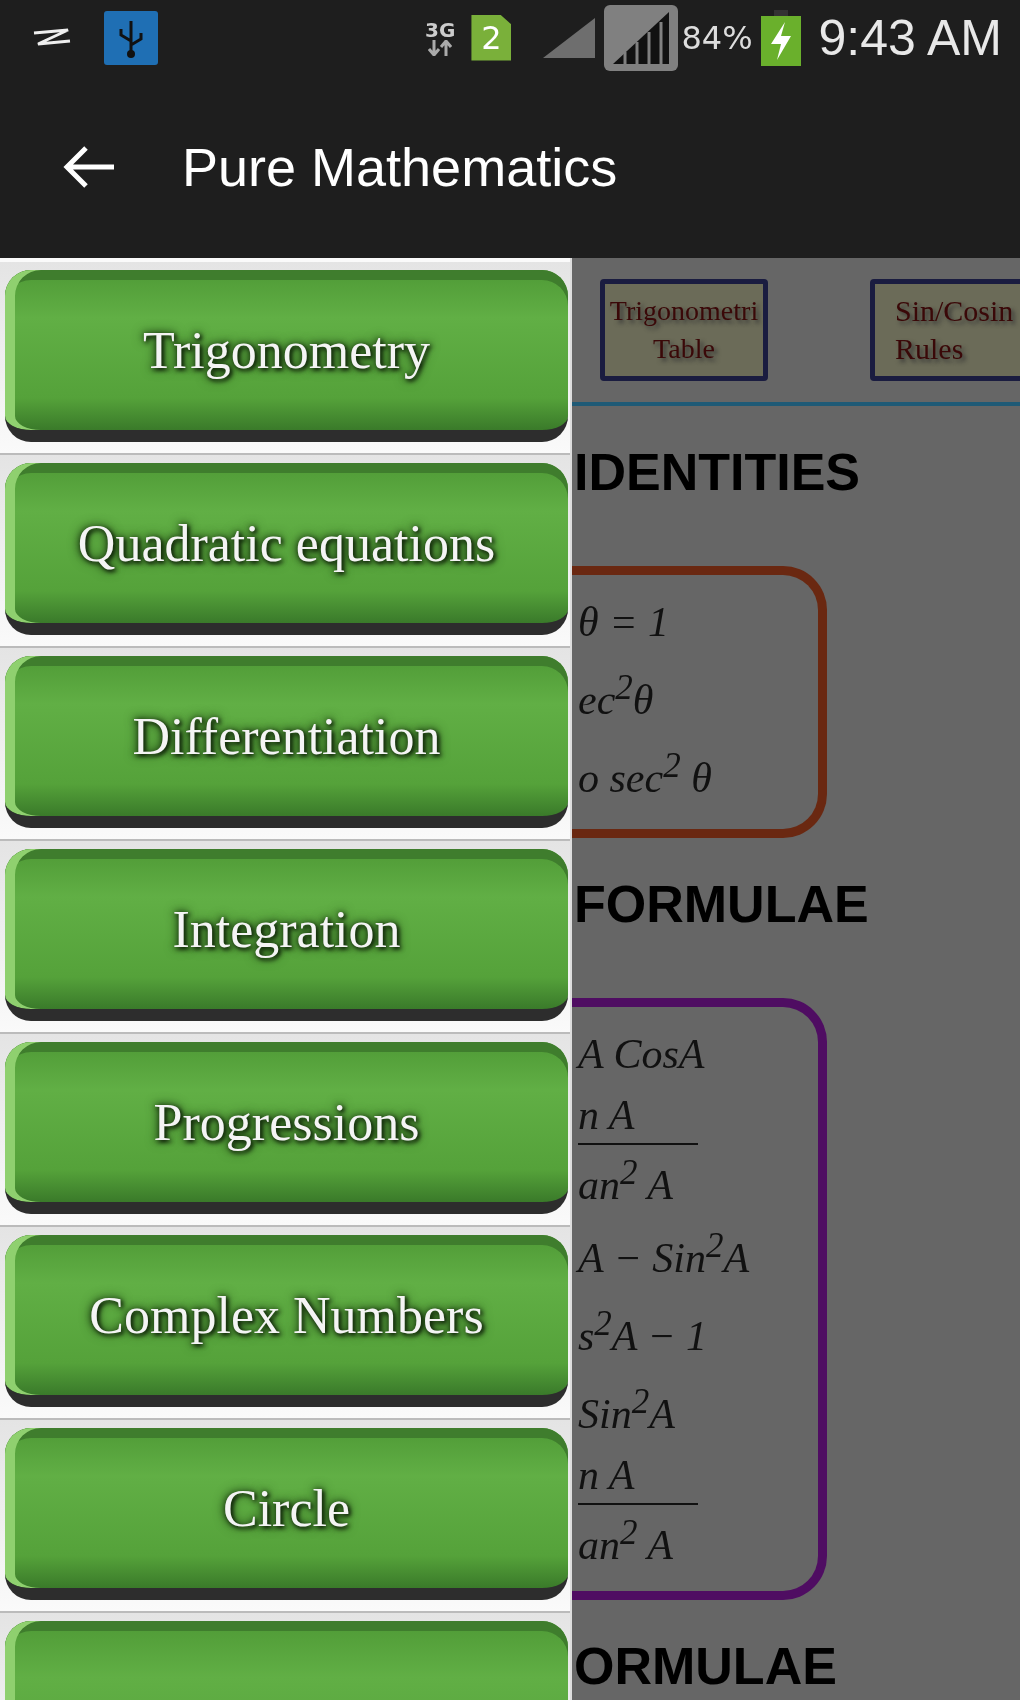 The width and height of the screenshot is (1020, 1700). I want to click on signal-icon, so click(569, 37).